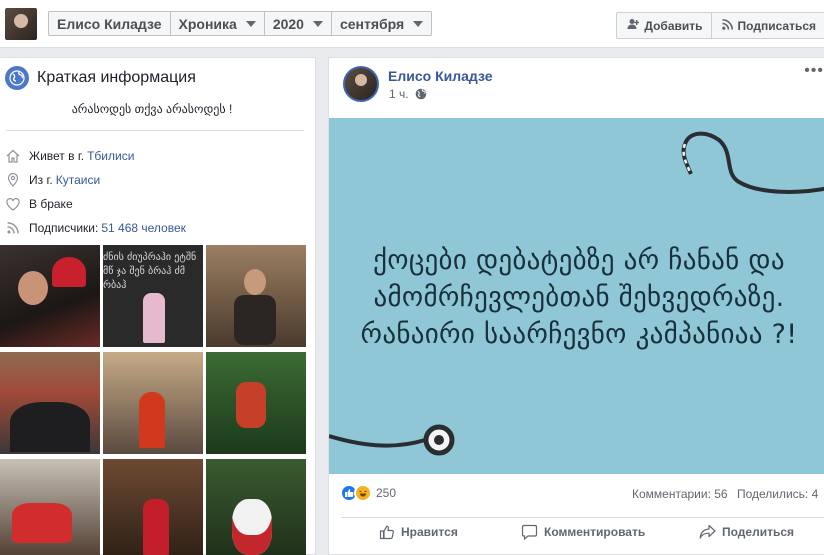 The image size is (824, 555). I want to click on subscribe-button: Подписаться, so click(768, 25).